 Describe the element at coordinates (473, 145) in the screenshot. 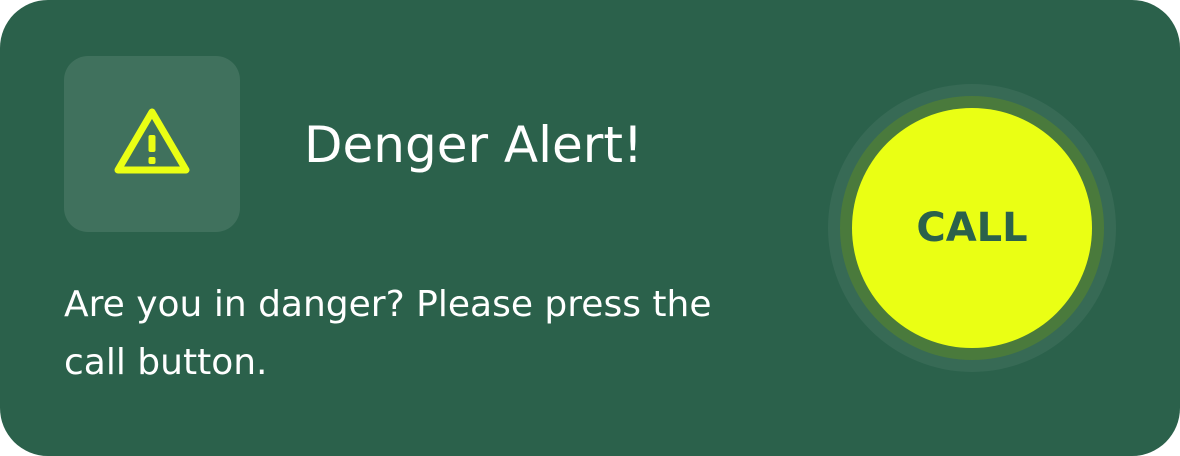

I see `alert-title: Denger Alert!` at that location.